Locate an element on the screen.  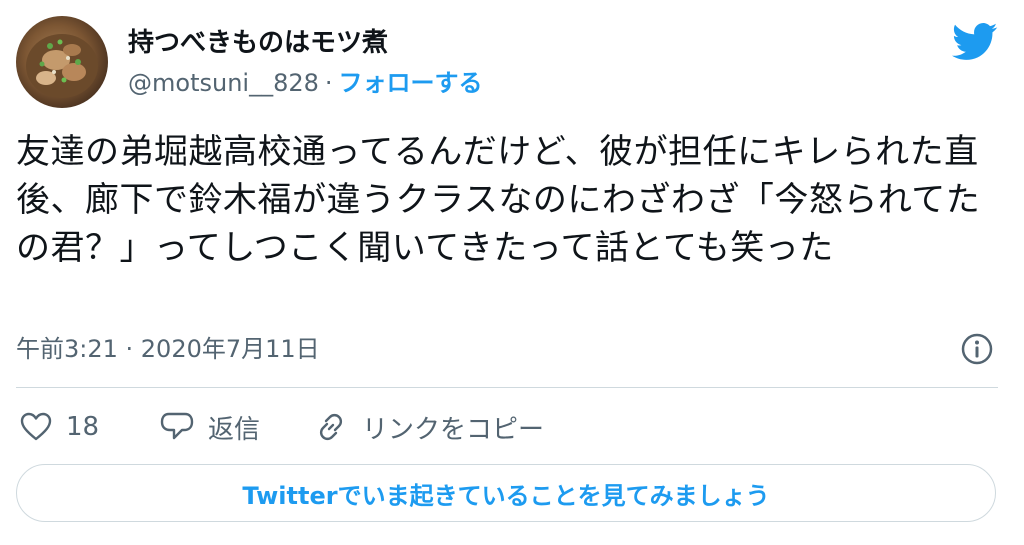
handle-row: @motsuni__828 · フォローする is located at coordinates (305, 83).